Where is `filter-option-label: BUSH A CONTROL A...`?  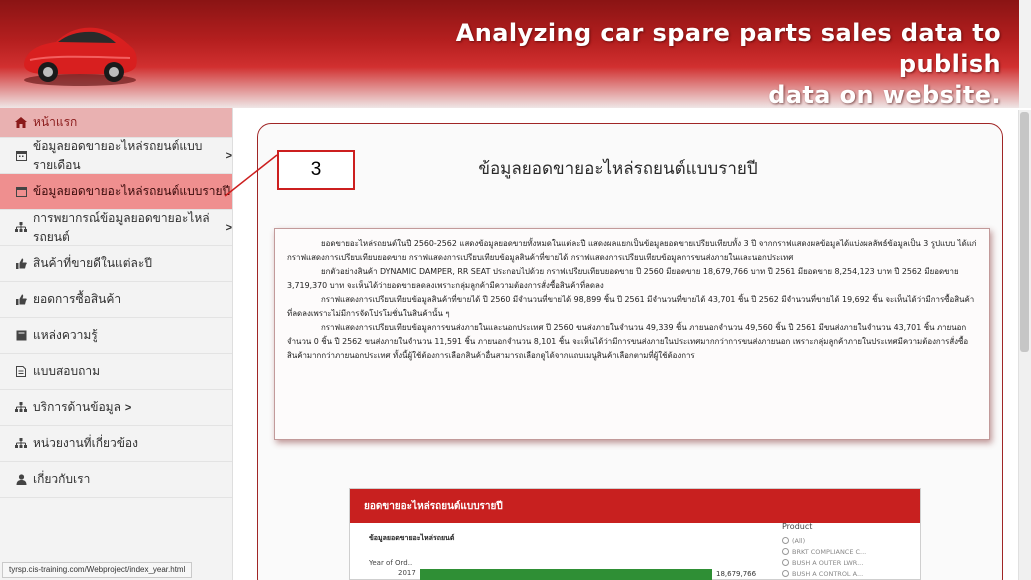
filter-option-label: BUSH A CONTROL A... is located at coordinates (828, 573).